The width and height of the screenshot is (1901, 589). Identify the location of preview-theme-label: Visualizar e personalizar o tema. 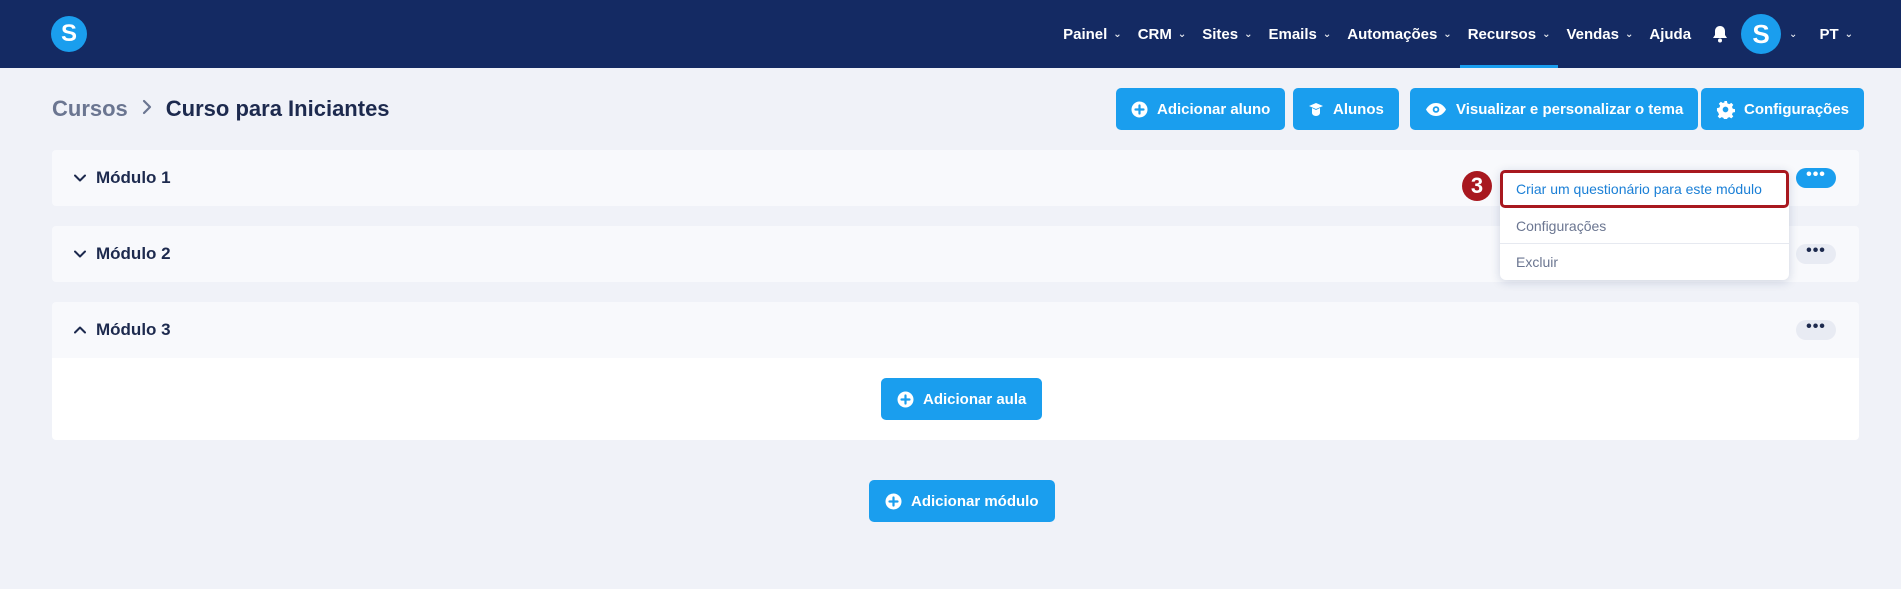
(1570, 109).